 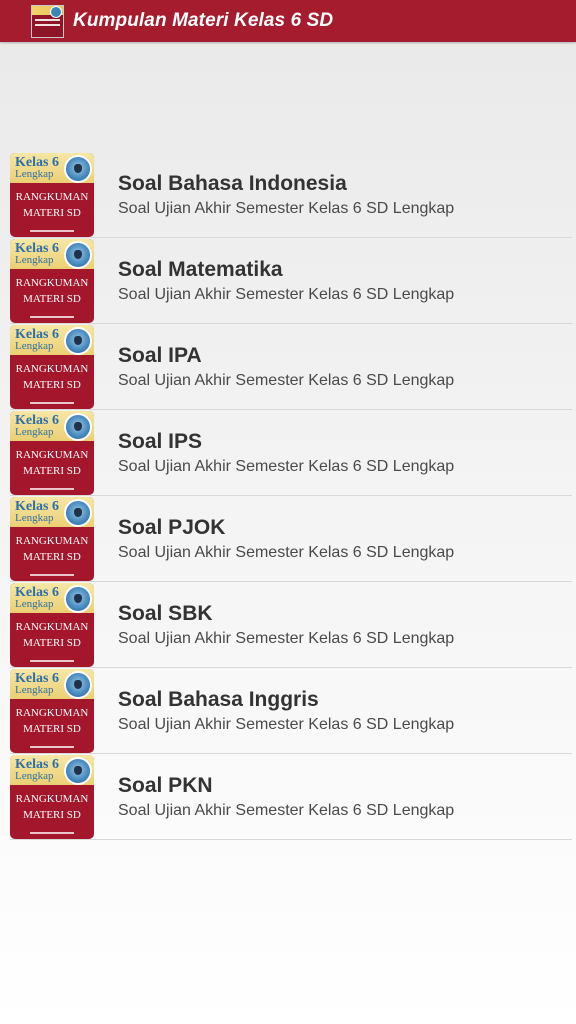 I want to click on app-bar: Kumpulan Materi Kelas 6 SD, so click(x=288, y=21).